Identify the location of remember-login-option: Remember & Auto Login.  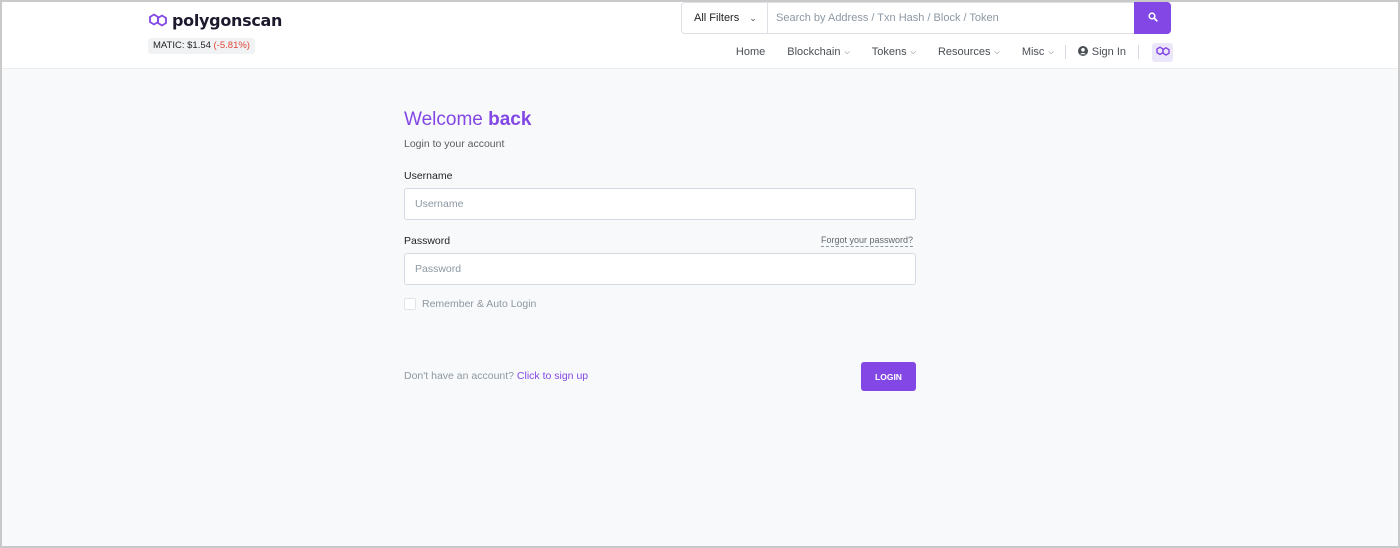
(470, 304).